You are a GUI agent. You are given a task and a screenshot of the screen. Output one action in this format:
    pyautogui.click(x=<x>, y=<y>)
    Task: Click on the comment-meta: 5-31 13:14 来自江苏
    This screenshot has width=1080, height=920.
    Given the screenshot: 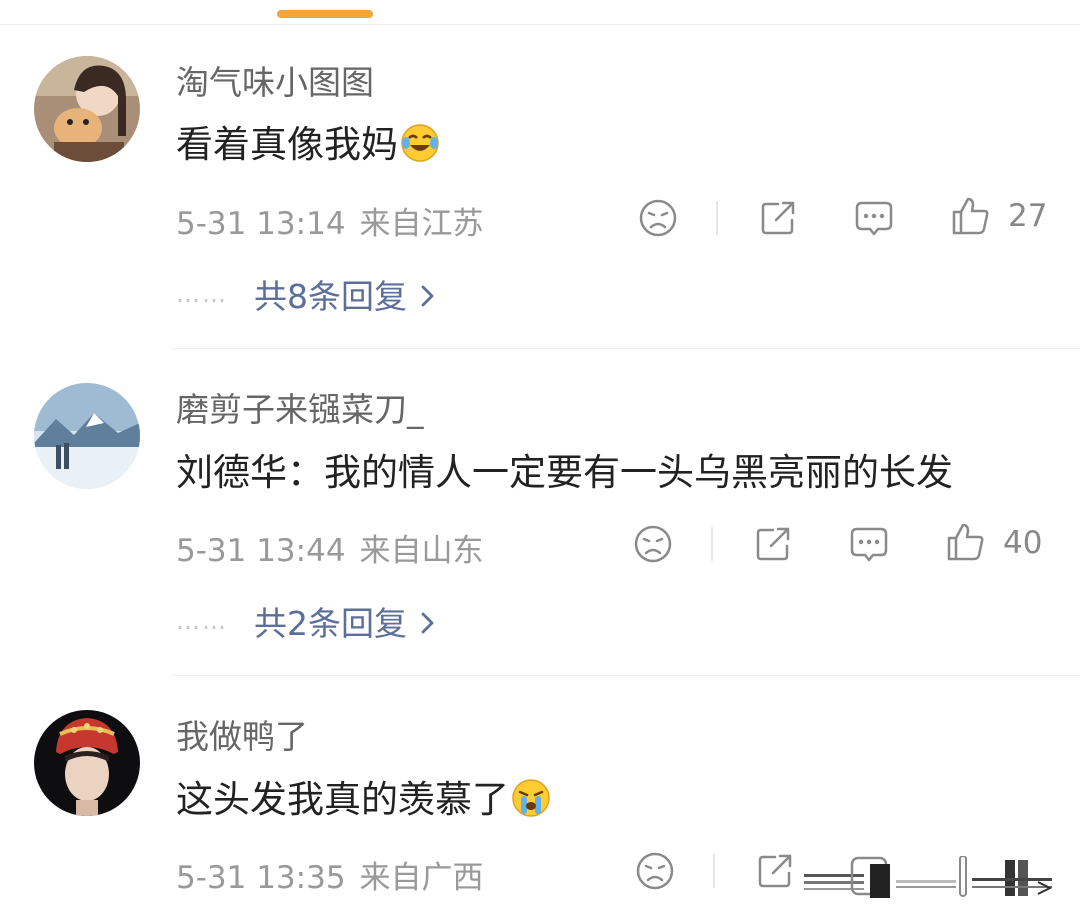 What is the action you would take?
    pyautogui.click(x=330, y=220)
    